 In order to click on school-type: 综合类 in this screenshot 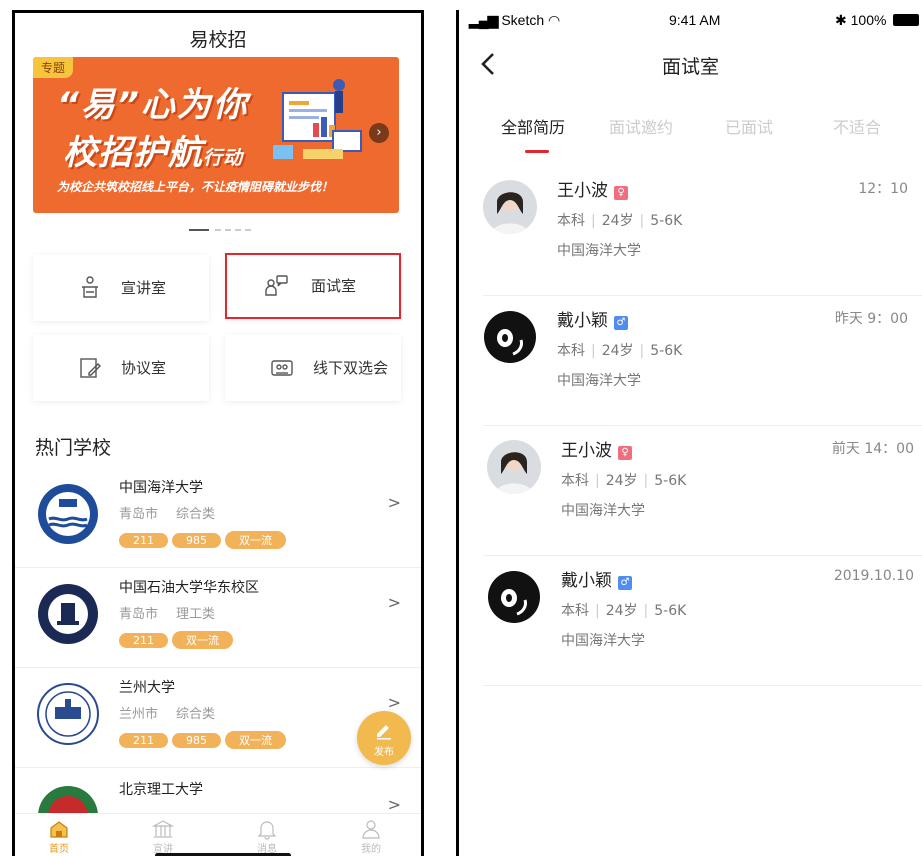, I will do `click(196, 514)`.